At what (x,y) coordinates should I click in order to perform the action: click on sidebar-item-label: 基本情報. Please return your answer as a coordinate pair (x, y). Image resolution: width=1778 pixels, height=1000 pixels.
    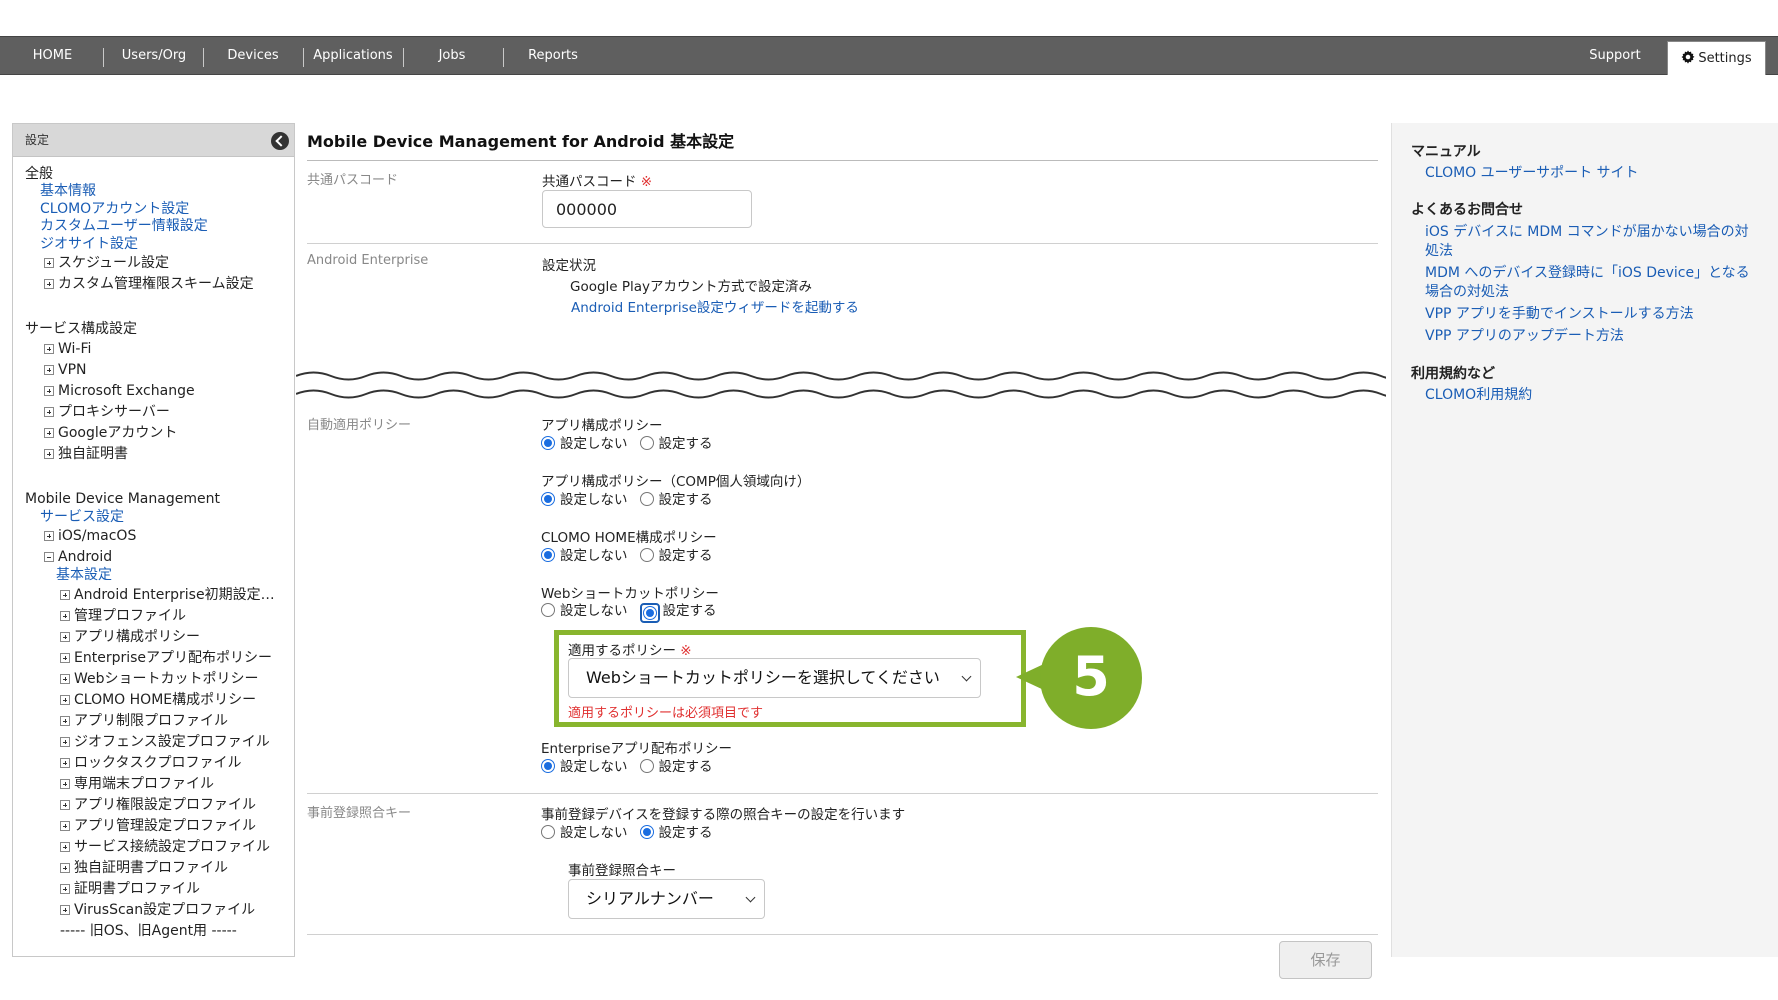
    Looking at the image, I should click on (68, 191).